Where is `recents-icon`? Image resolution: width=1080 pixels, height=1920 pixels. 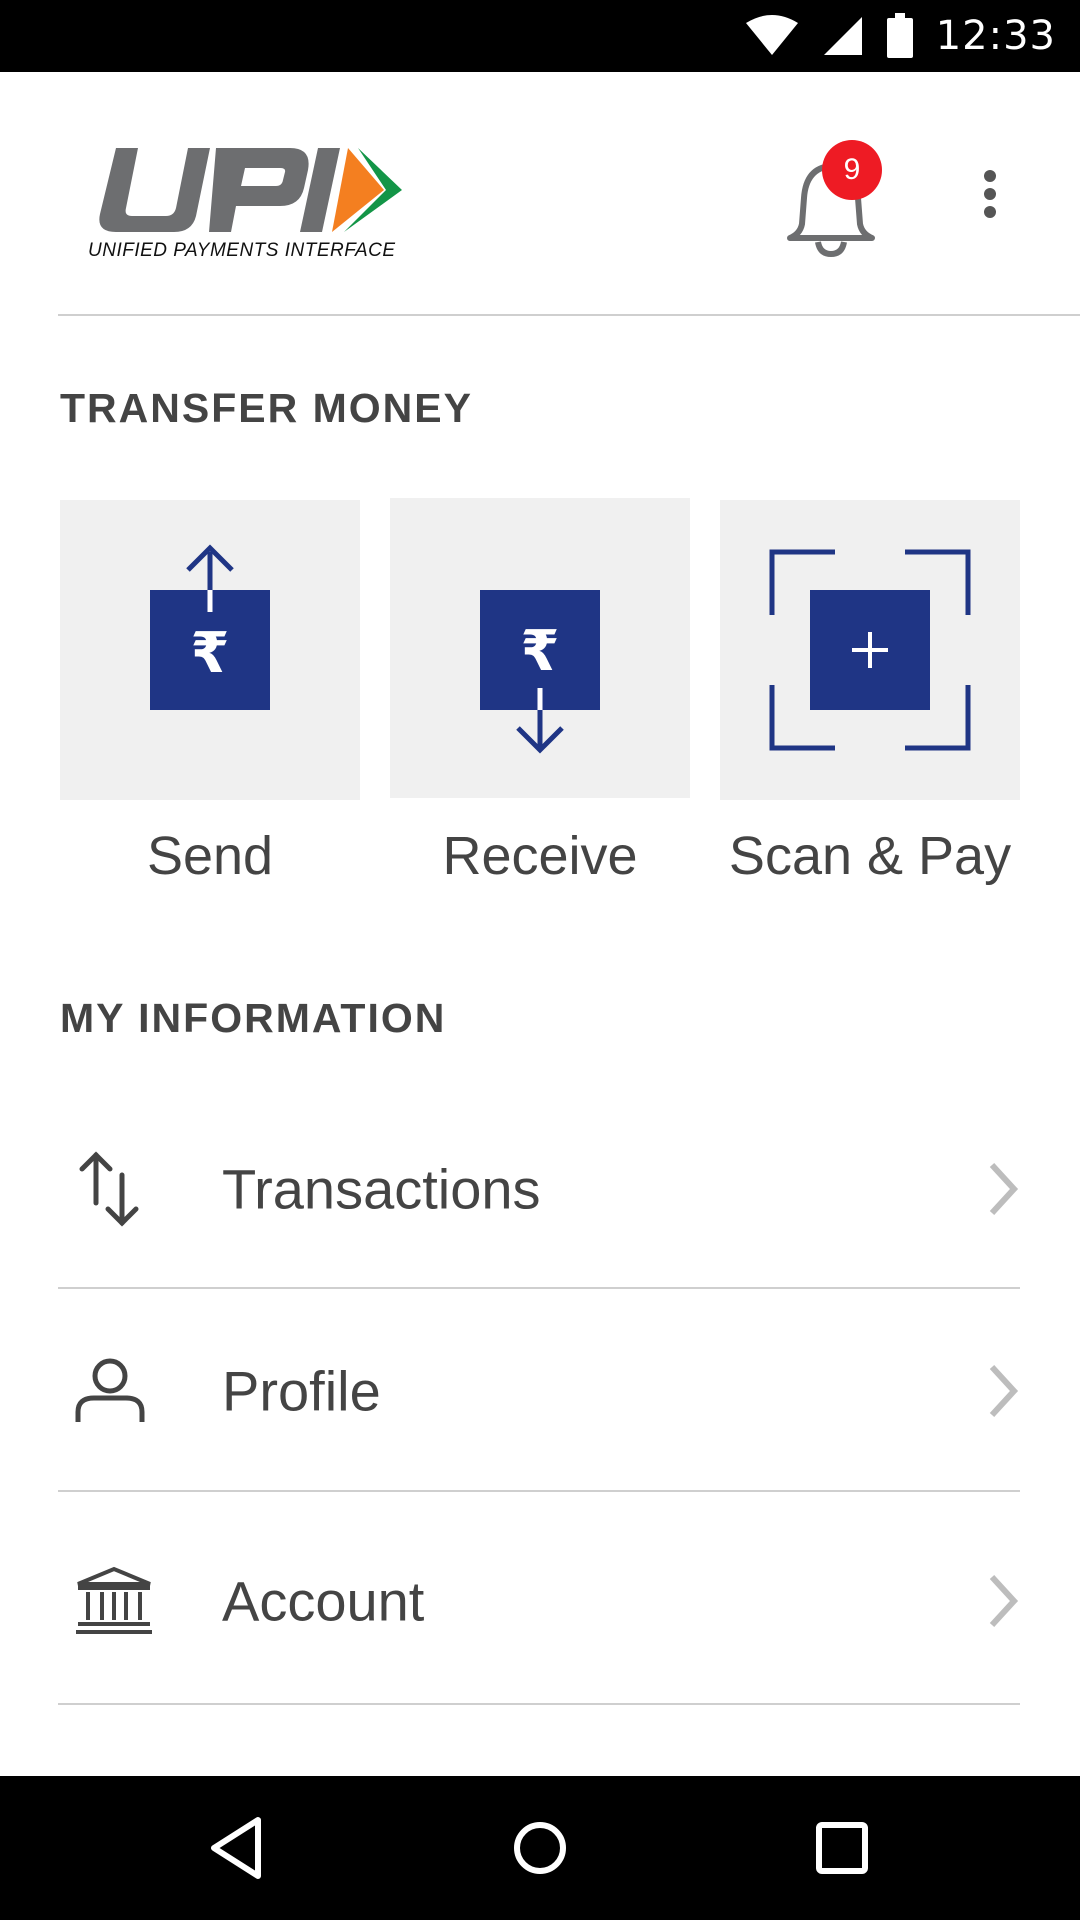
recents-icon is located at coordinates (842, 1848).